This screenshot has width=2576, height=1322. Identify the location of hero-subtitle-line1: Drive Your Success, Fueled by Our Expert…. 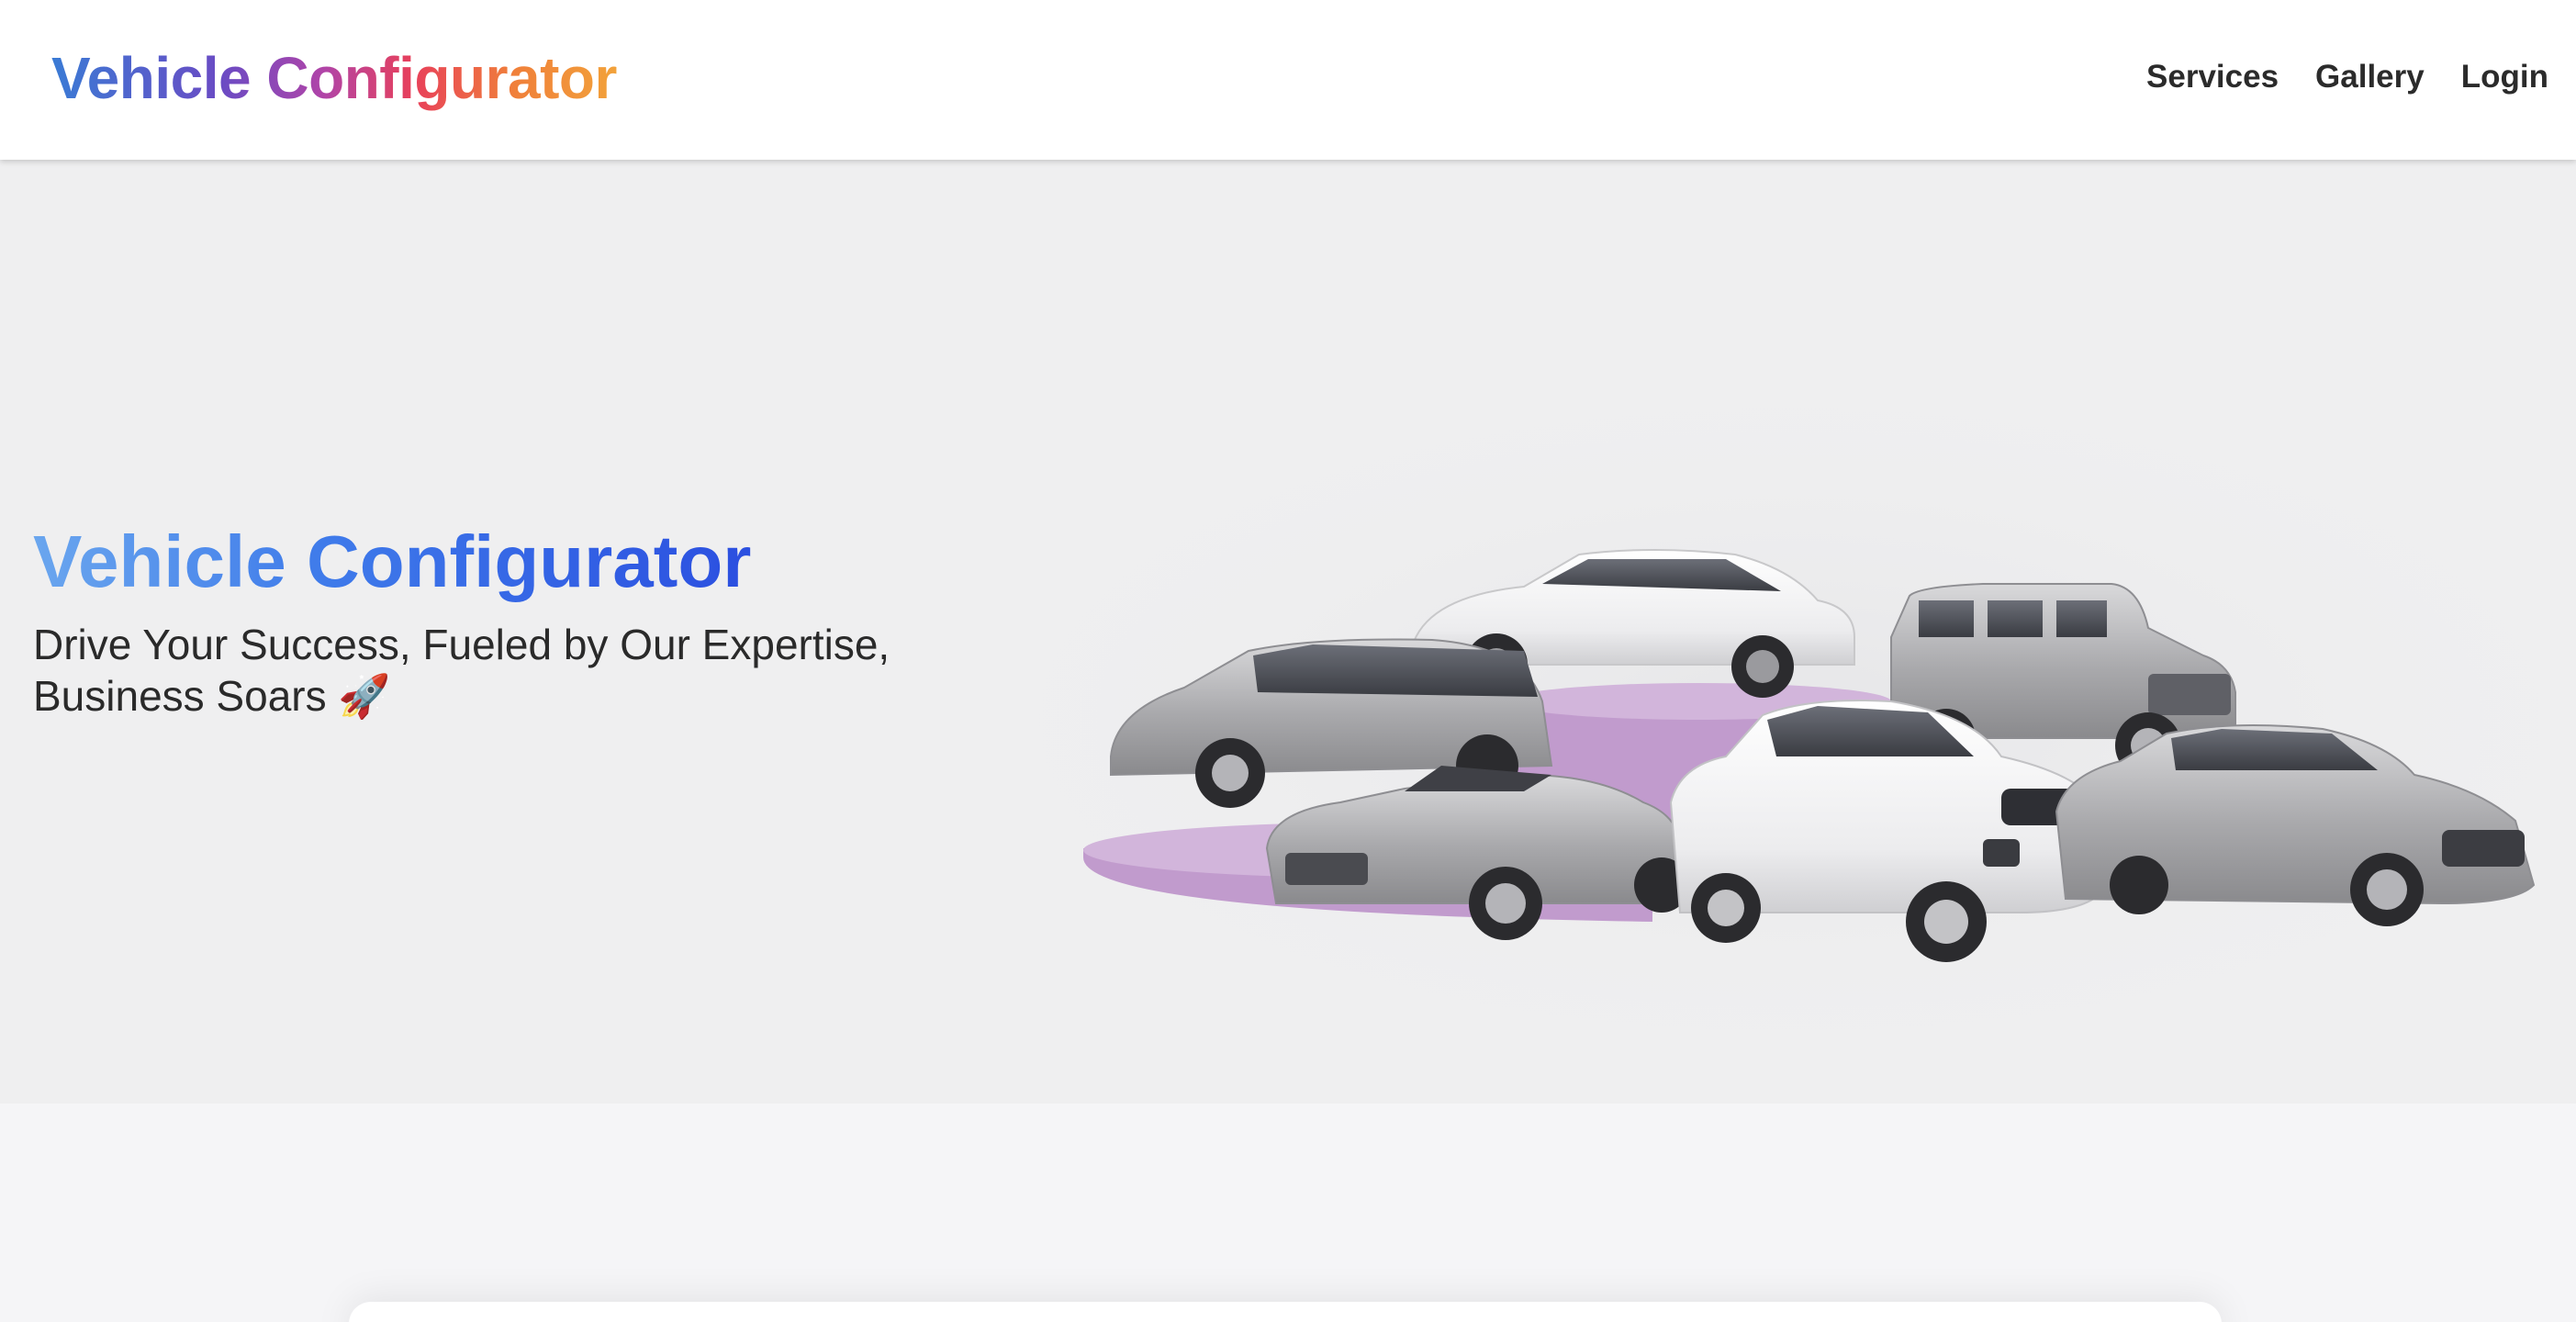
(461, 644).